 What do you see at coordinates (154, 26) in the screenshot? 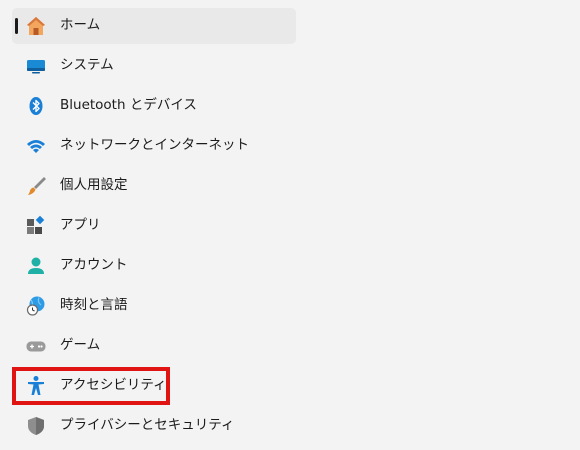
I see `sidebar-item-home: ホーム` at bounding box center [154, 26].